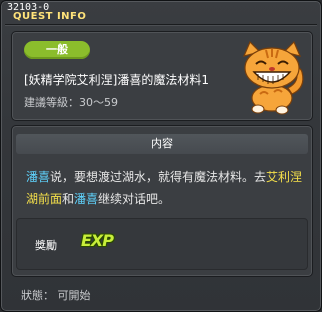 The image size is (322, 312). Describe the element at coordinates (273, 77) in the screenshot. I see `cat-icon` at that location.